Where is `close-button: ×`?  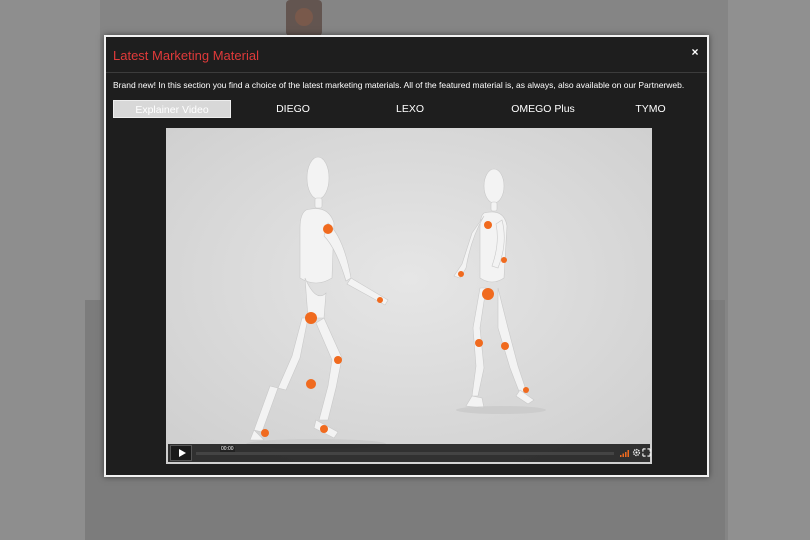 close-button: × is located at coordinates (695, 52).